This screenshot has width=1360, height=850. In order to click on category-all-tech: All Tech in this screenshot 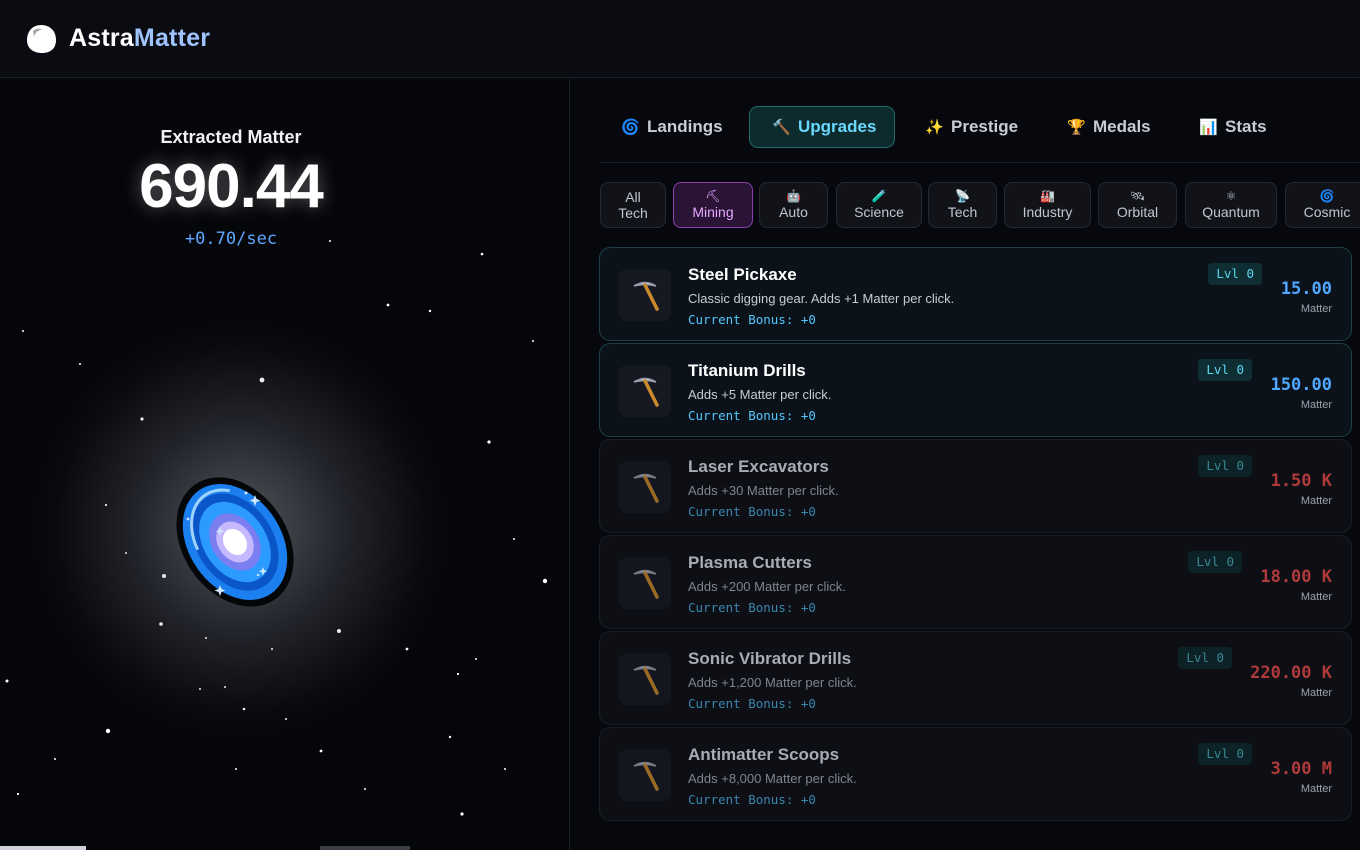, I will do `click(633, 205)`.